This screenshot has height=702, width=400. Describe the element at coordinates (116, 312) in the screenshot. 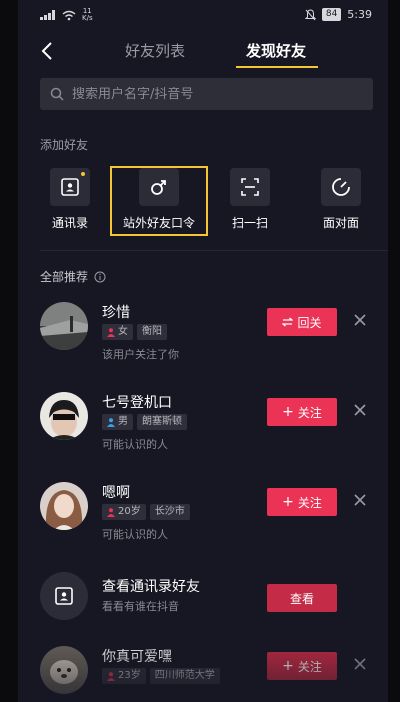

I see `user-name: 珍惜` at that location.